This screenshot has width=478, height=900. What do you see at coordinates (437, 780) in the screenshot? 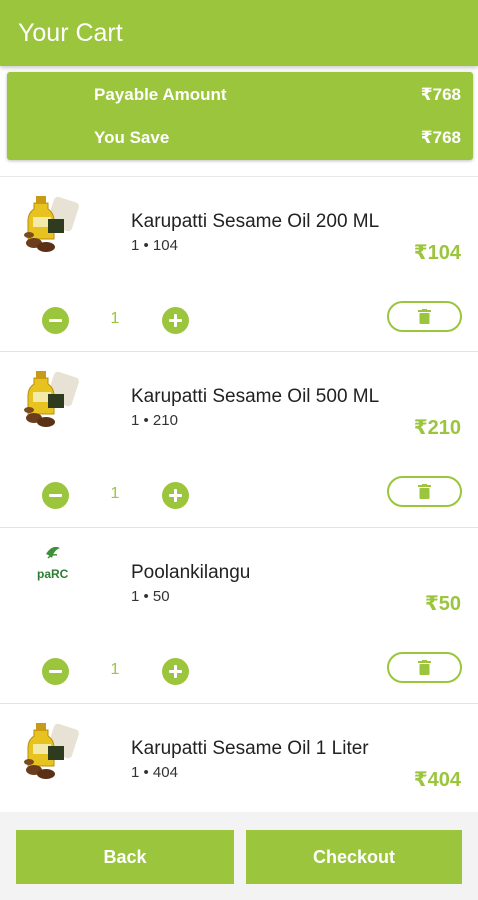
I see `item-total-price: ₹404` at bounding box center [437, 780].